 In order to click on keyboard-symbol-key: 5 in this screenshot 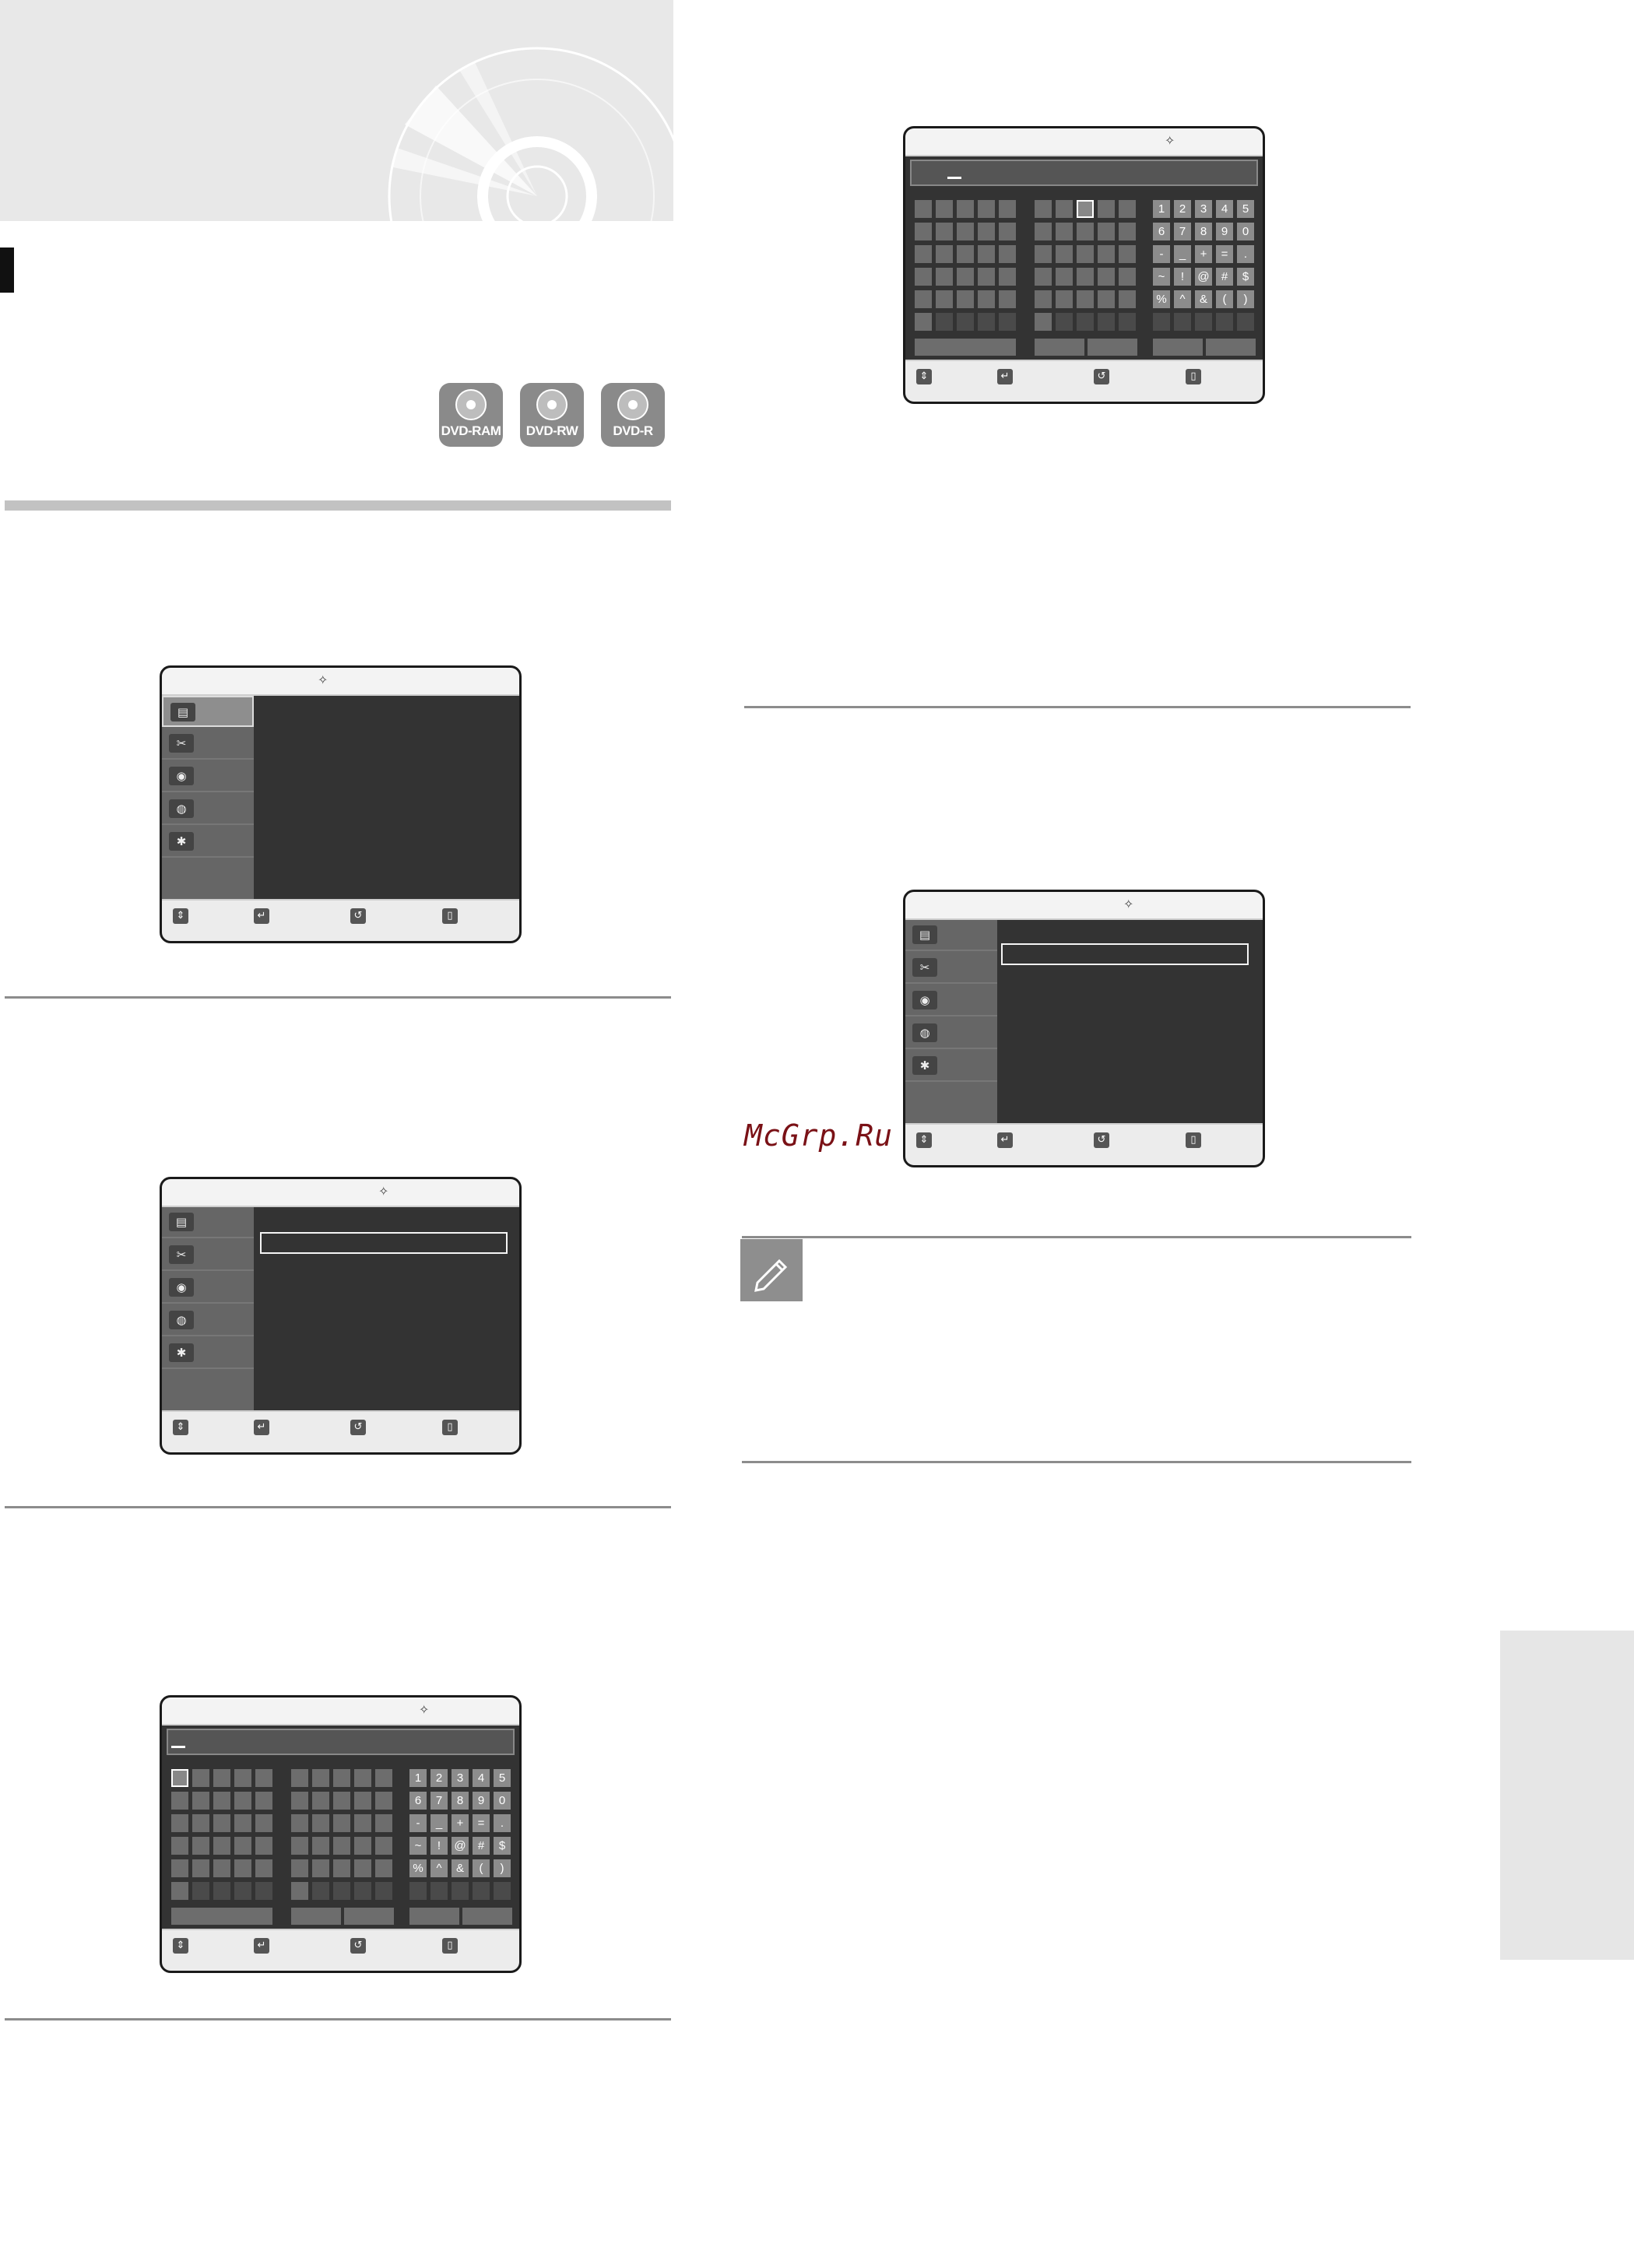, I will do `click(1245, 209)`.